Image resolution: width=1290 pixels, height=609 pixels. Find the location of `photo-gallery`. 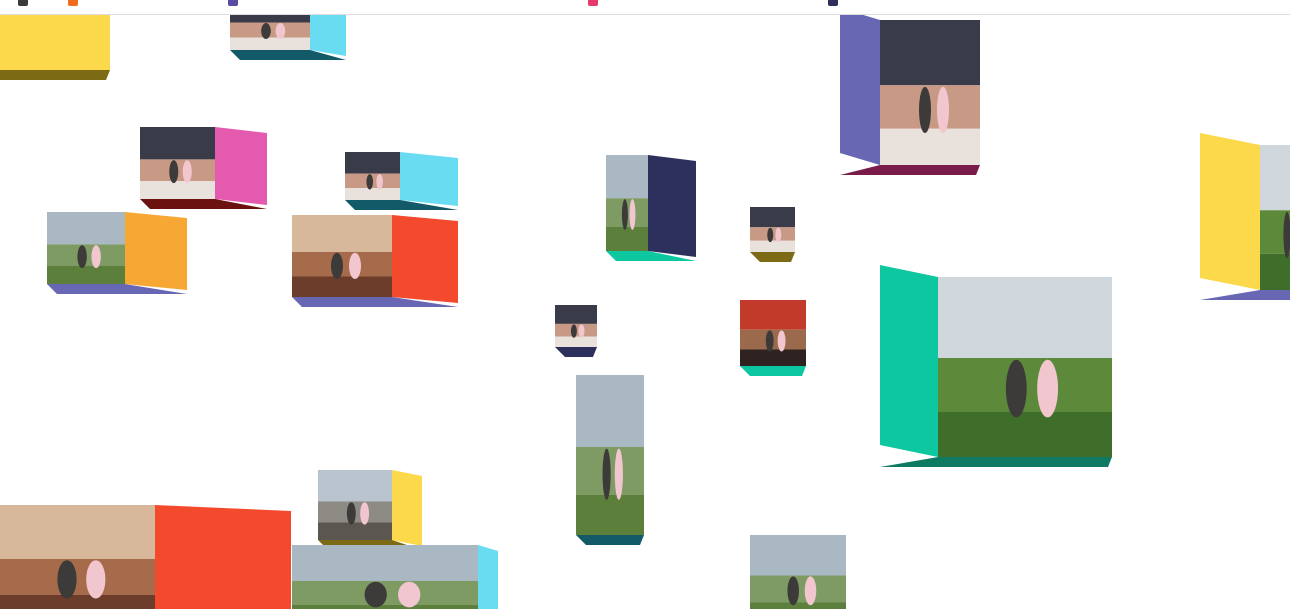

photo-gallery is located at coordinates (773, 333).